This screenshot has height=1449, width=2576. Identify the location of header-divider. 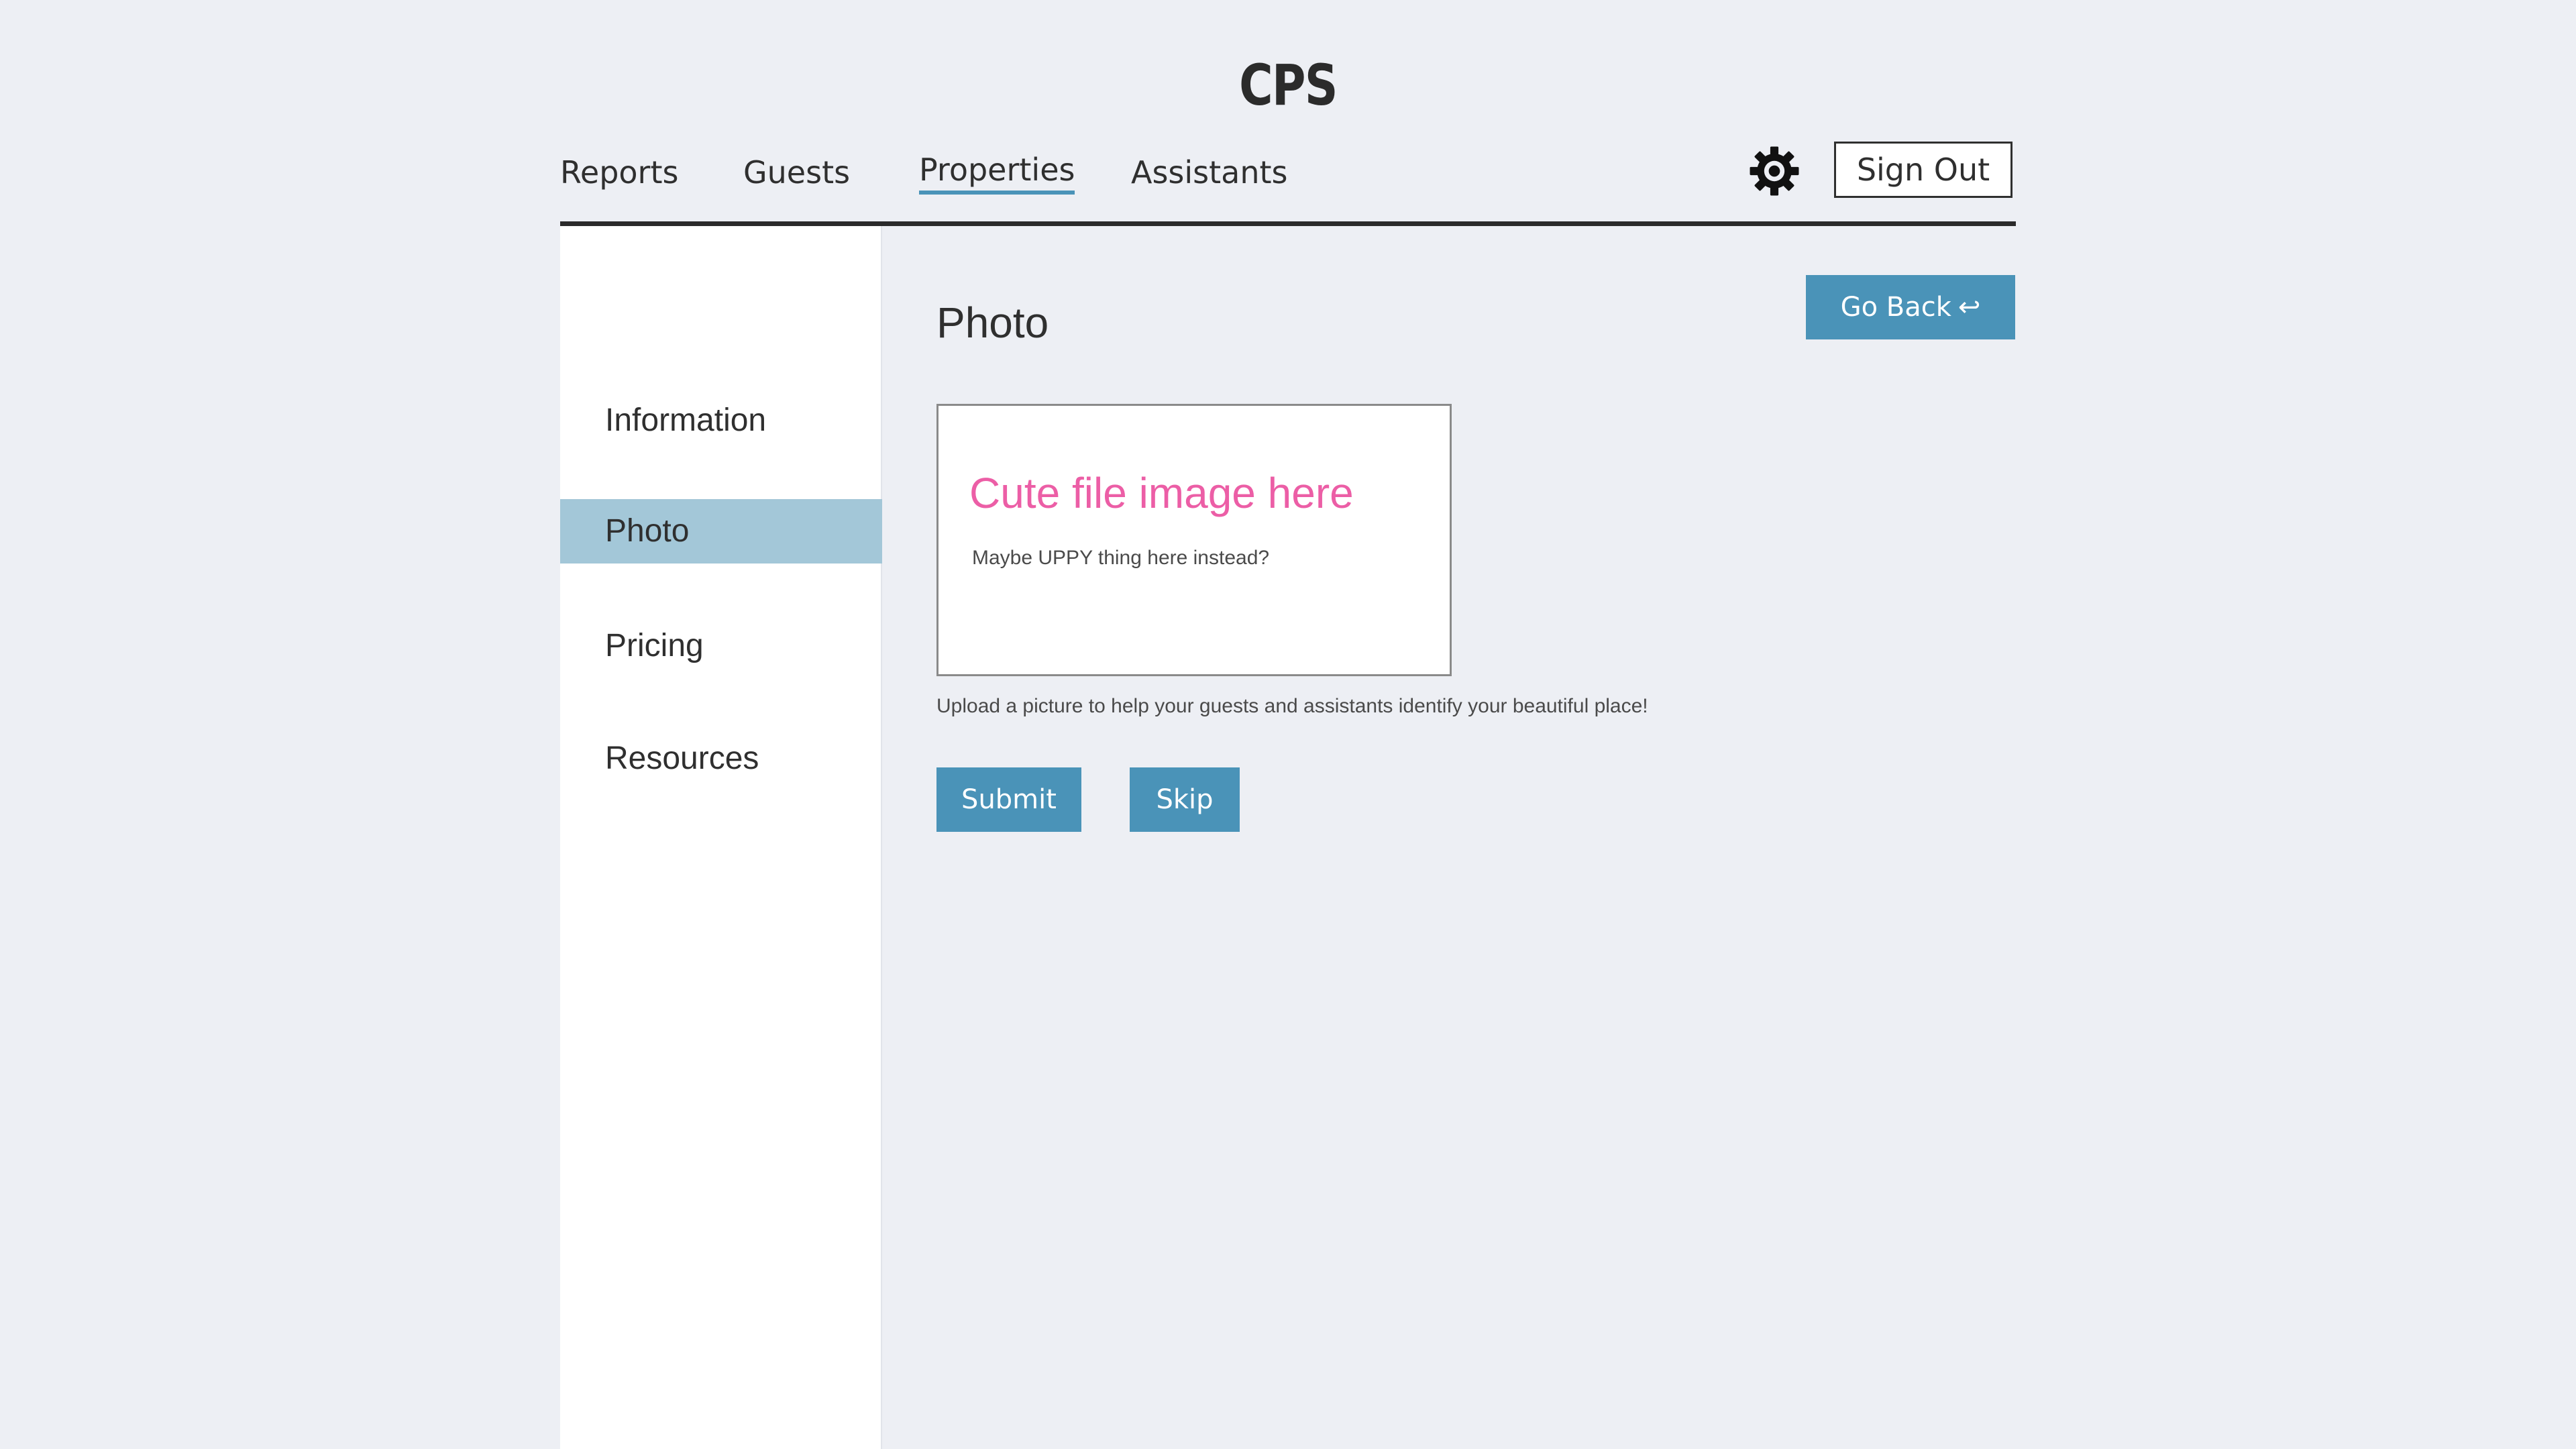
(1288, 223).